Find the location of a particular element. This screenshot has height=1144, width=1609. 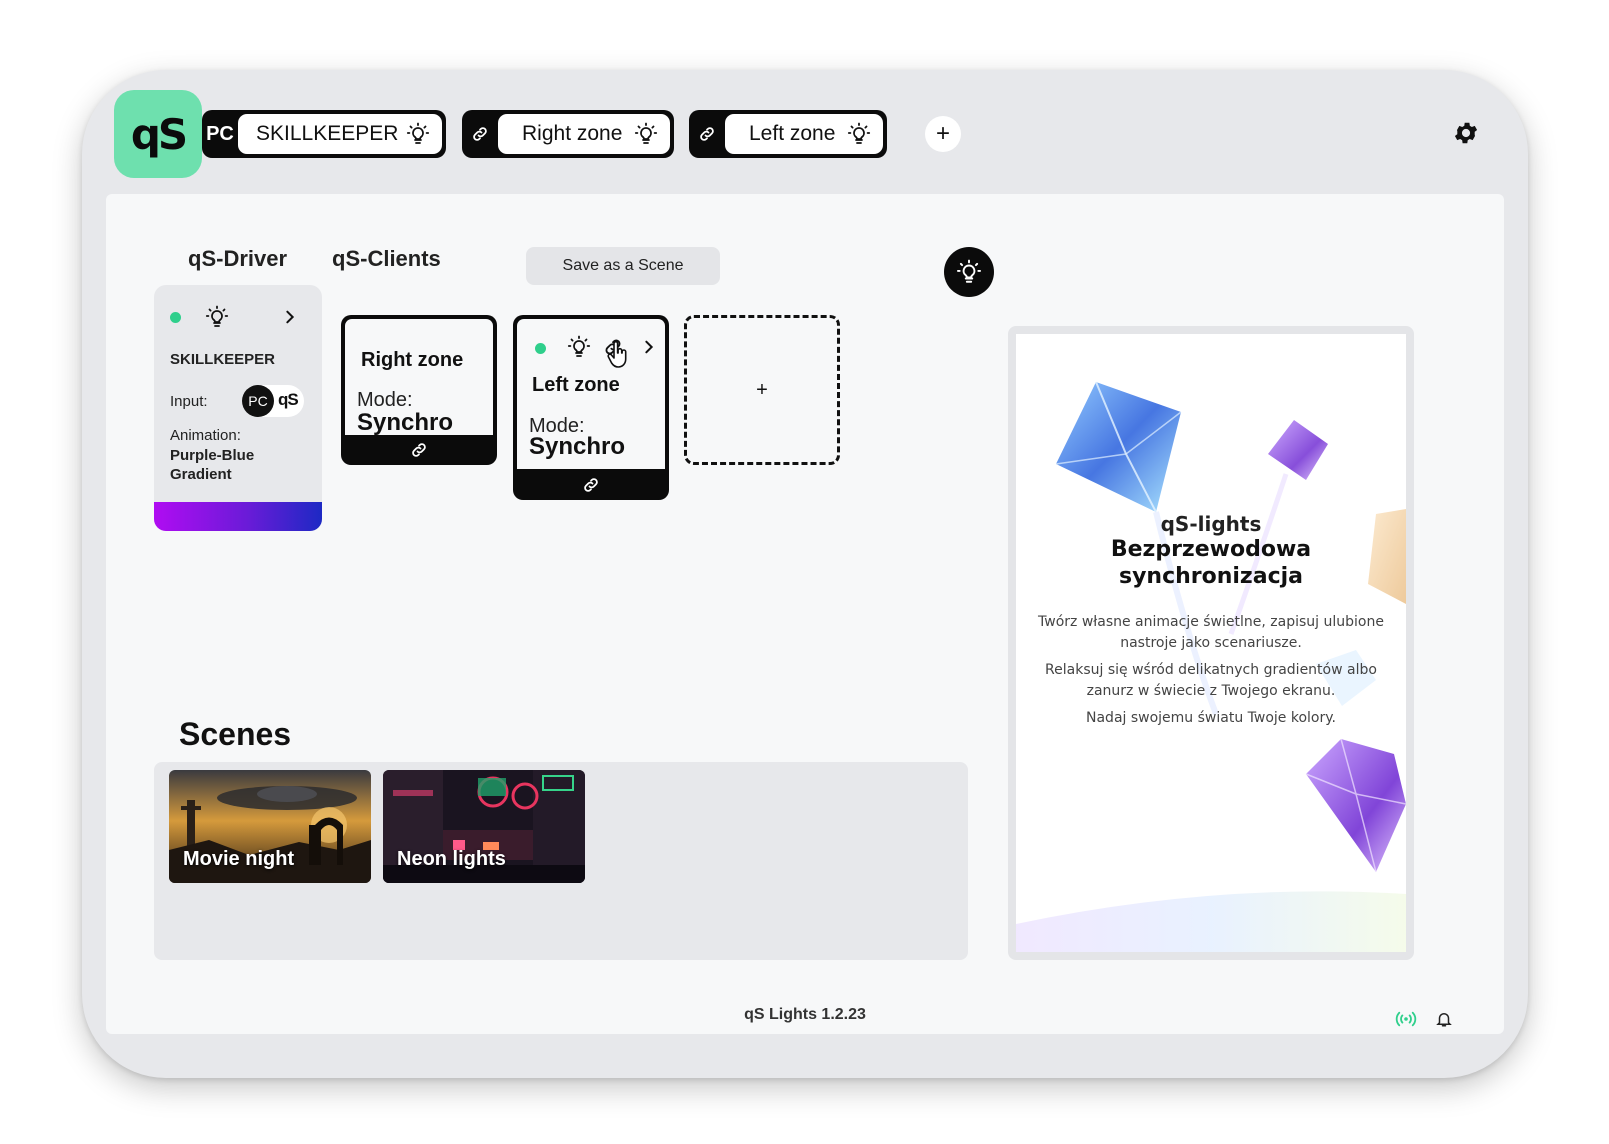

save-as-scene-button: Save as a Scene is located at coordinates (623, 266).